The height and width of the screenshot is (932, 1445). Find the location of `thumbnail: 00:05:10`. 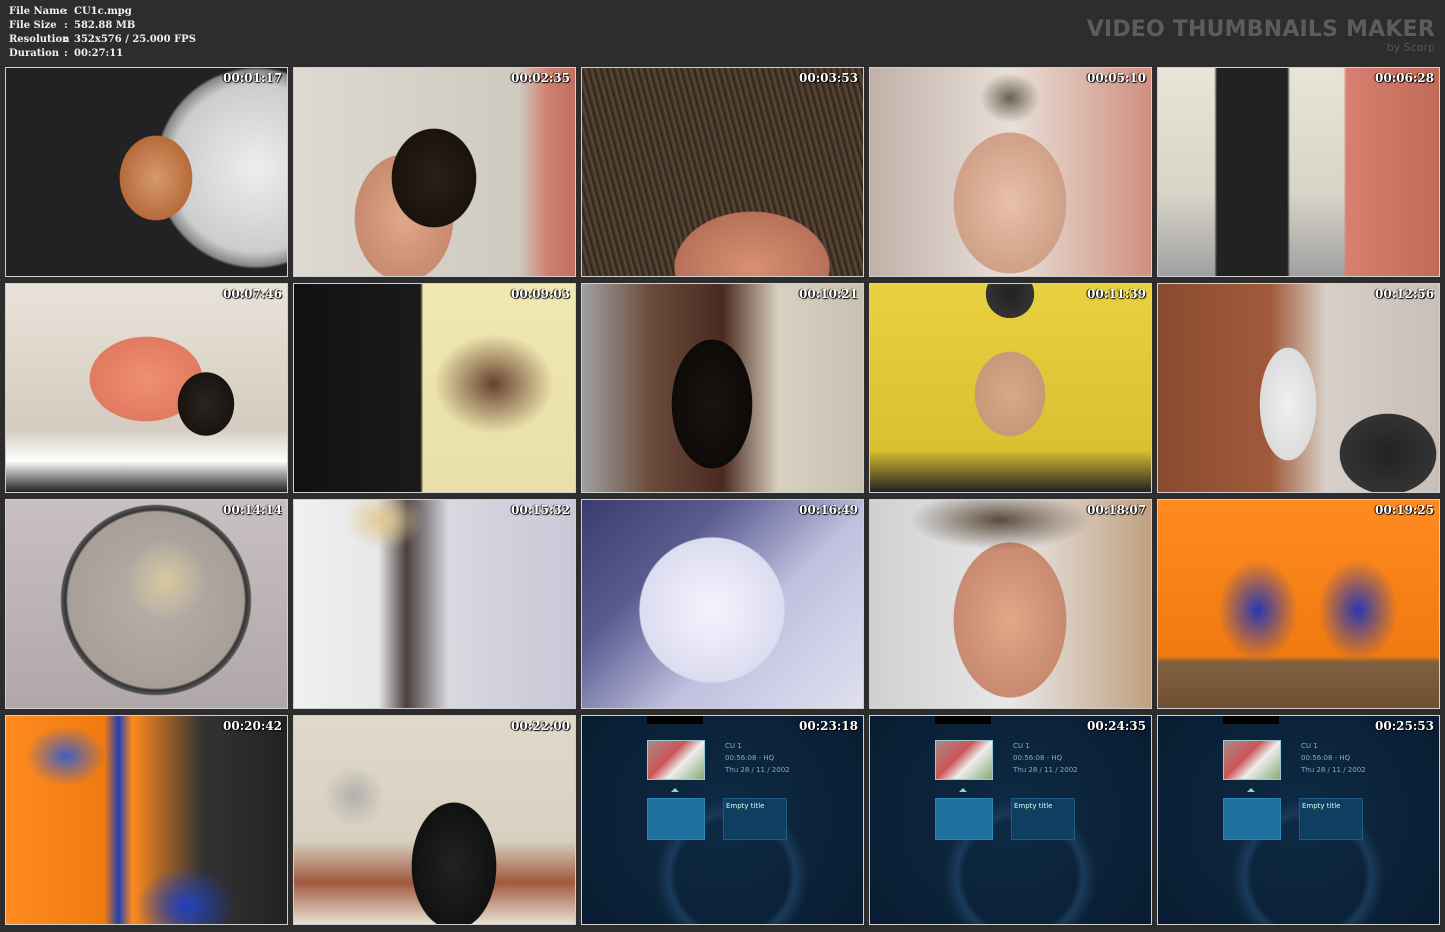

thumbnail: 00:05:10 is located at coordinates (1010, 172).